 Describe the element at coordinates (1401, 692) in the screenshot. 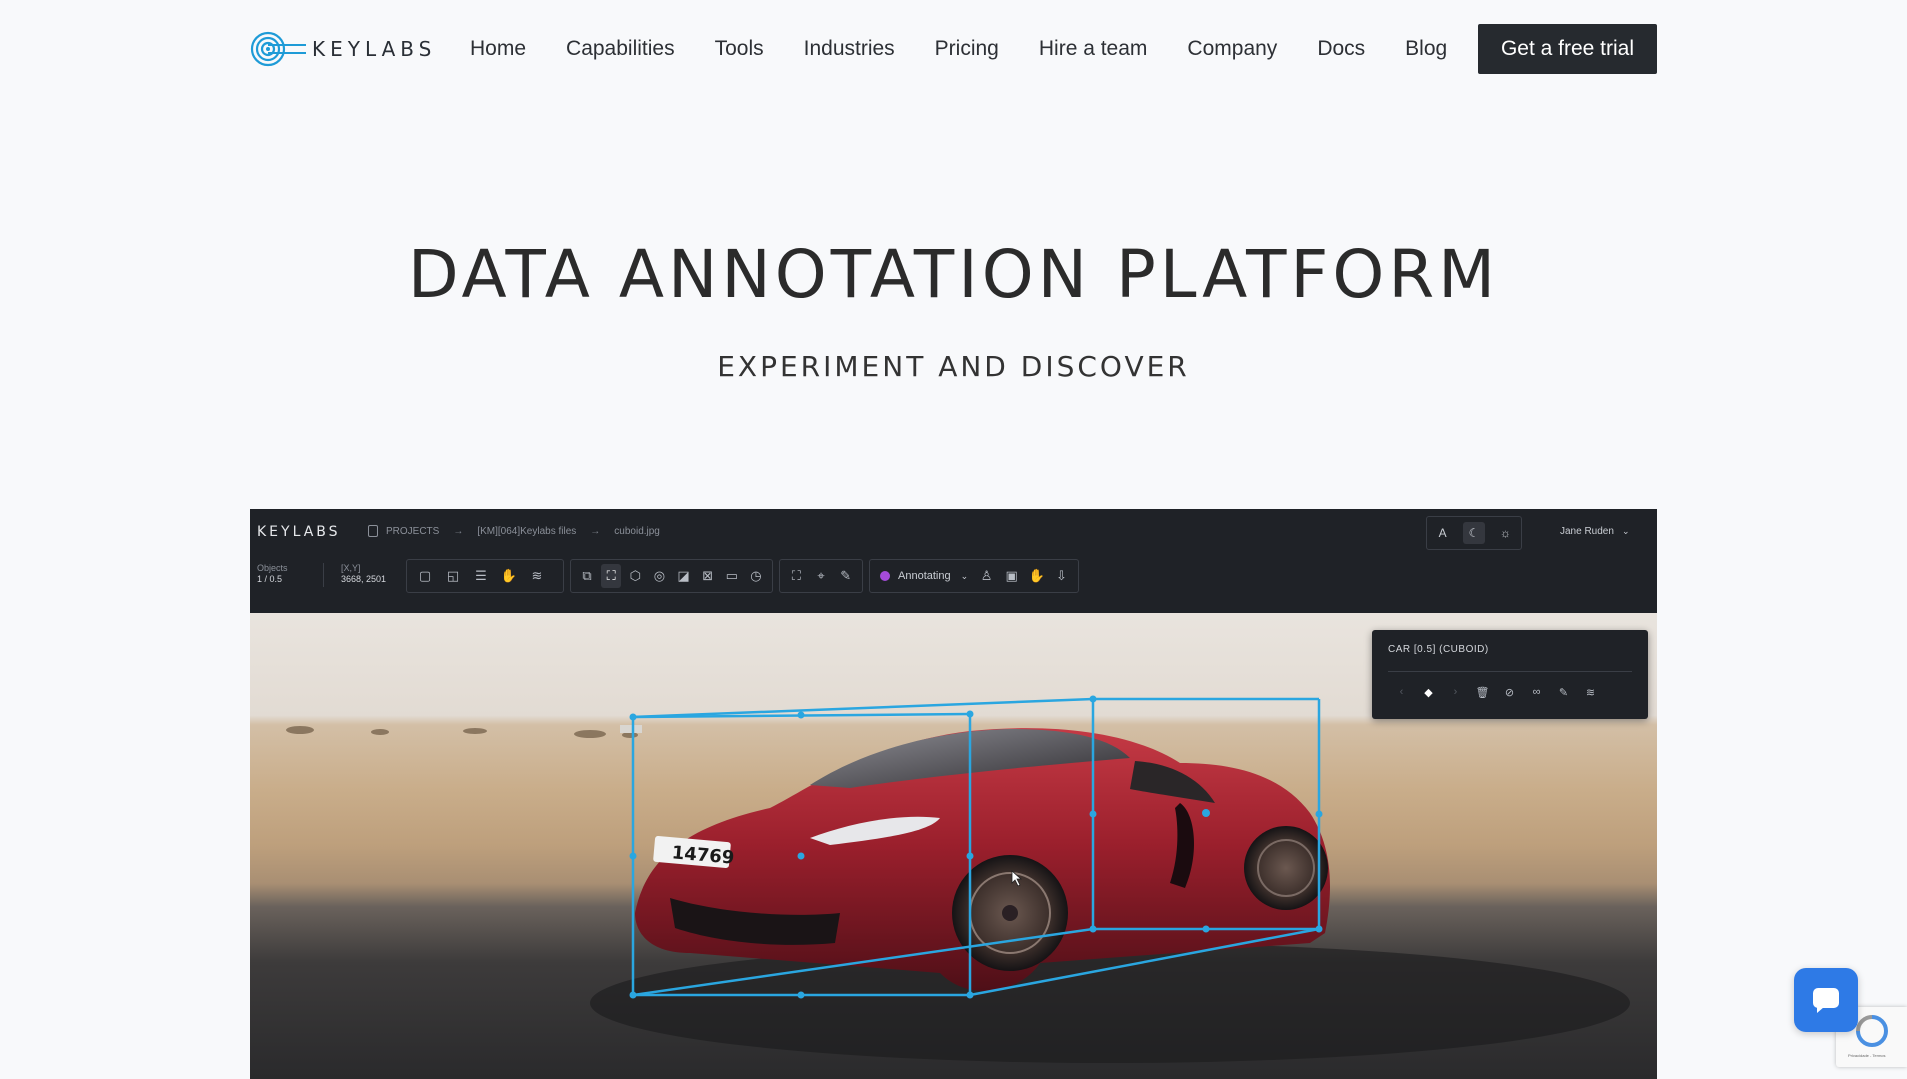

I see `chevron-left-icon: ‹` at that location.